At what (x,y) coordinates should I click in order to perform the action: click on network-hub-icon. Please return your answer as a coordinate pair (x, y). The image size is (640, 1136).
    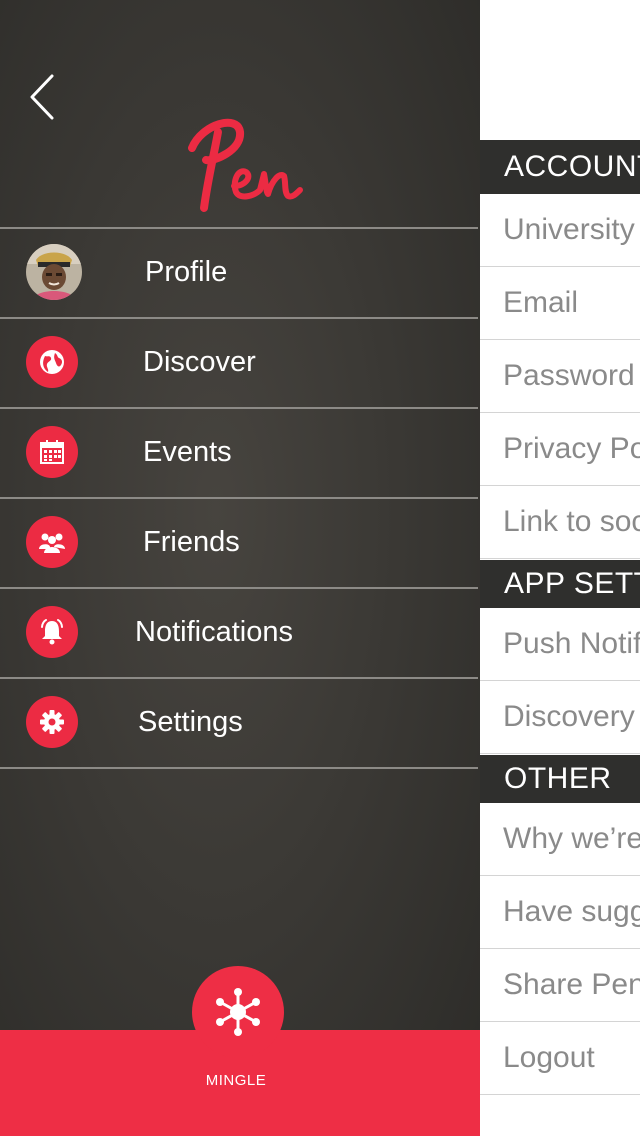
    Looking at the image, I should click on (238, 1012).